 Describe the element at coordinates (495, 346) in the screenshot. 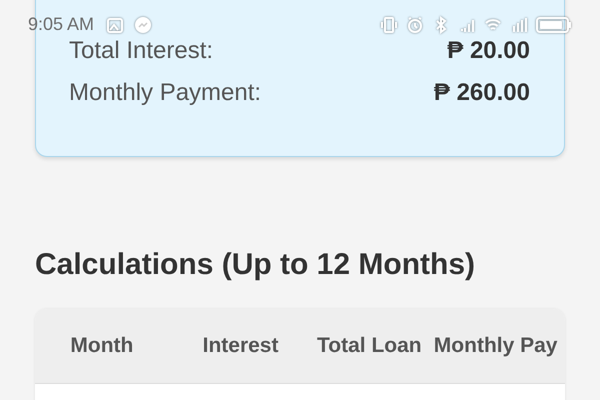

I see `column-header: Monthly Pay` at that location.